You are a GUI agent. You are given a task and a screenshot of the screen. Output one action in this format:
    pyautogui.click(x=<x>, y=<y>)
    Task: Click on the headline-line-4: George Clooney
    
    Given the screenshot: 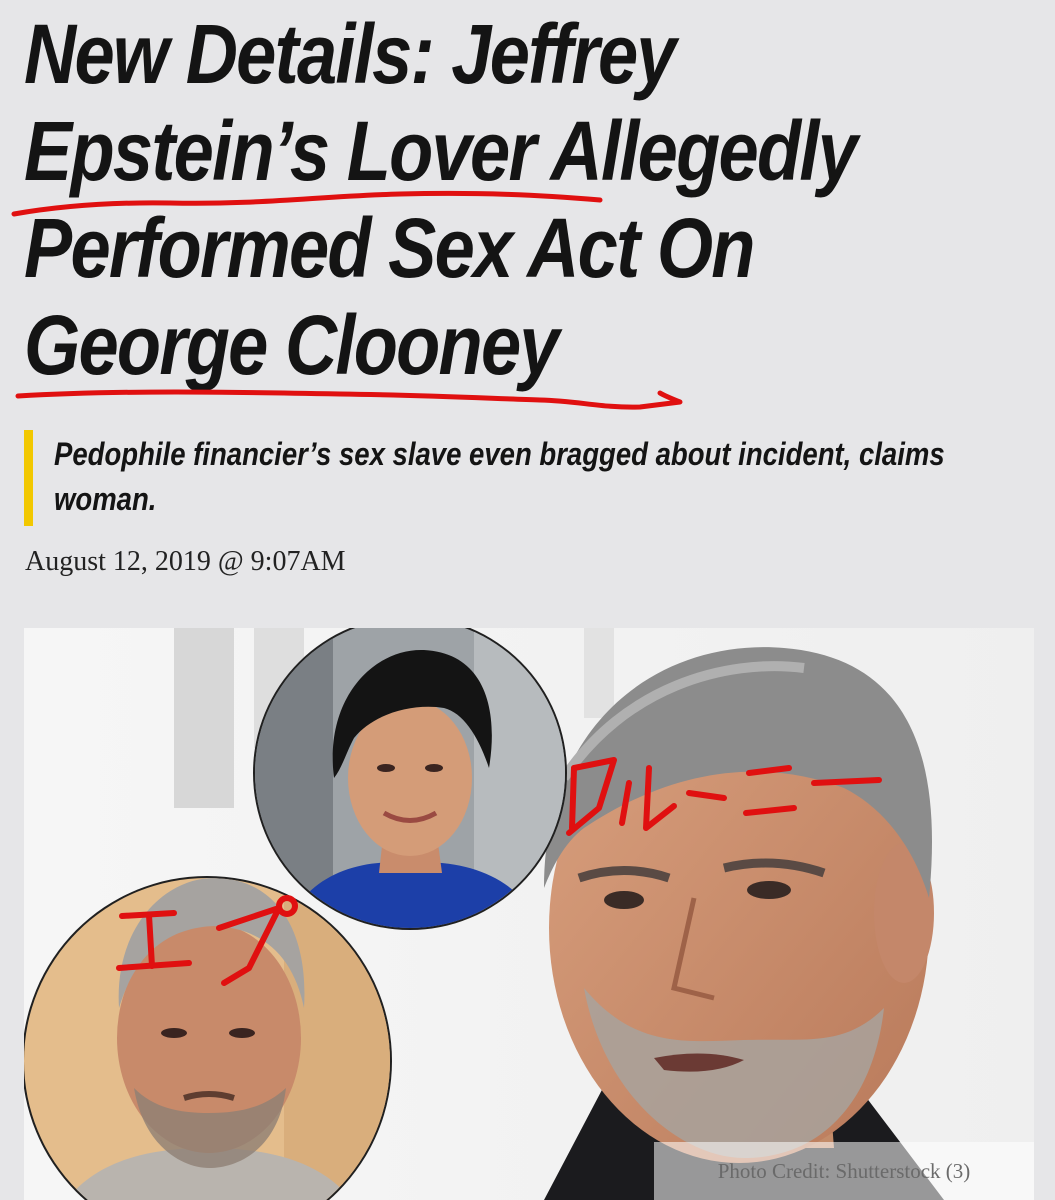 What is the action you would take?
    pyautogui.click(x=292, y=345)
    